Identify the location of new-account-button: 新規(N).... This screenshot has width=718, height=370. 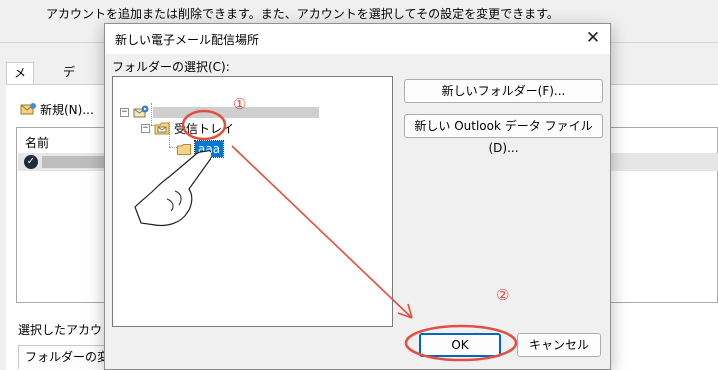
(57, 109).